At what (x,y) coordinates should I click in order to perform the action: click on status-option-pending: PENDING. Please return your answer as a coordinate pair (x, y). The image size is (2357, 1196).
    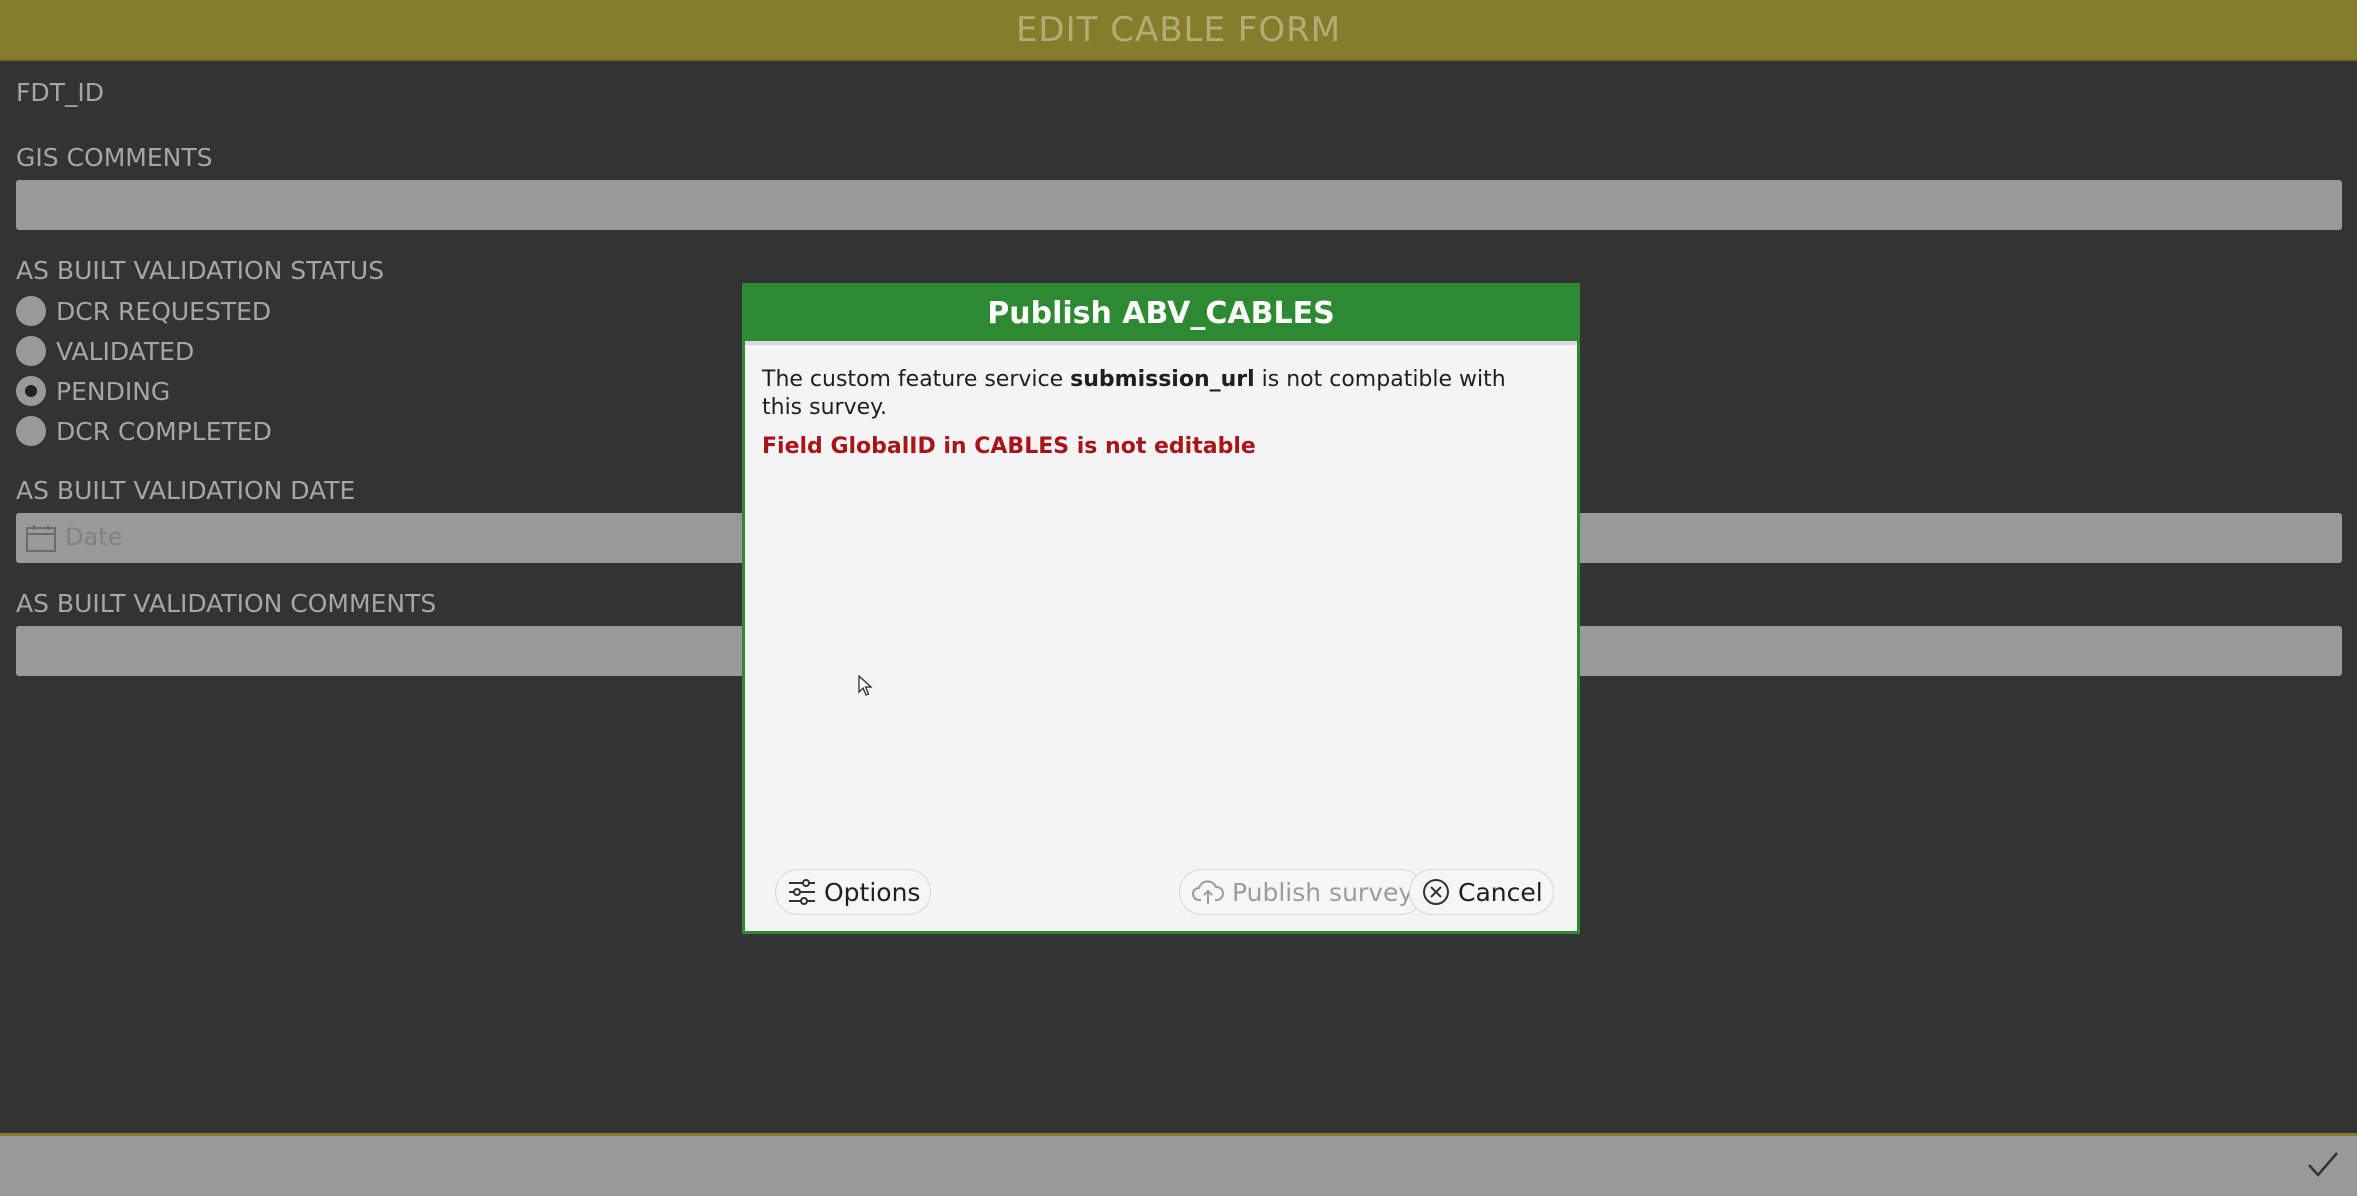
    Looking at the image, I should click on (93, 391).